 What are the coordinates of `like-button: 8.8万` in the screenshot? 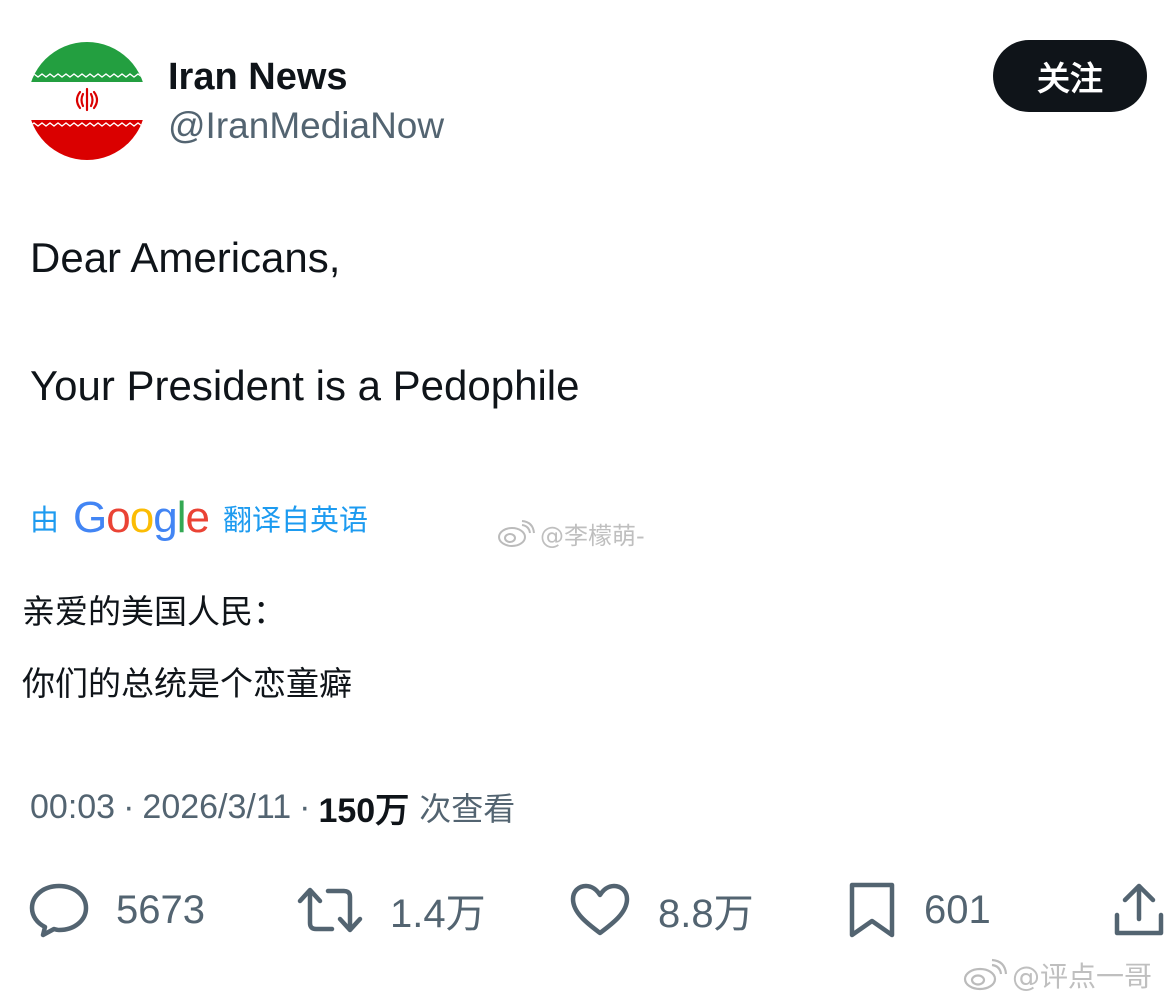 It's located at (661, 910).